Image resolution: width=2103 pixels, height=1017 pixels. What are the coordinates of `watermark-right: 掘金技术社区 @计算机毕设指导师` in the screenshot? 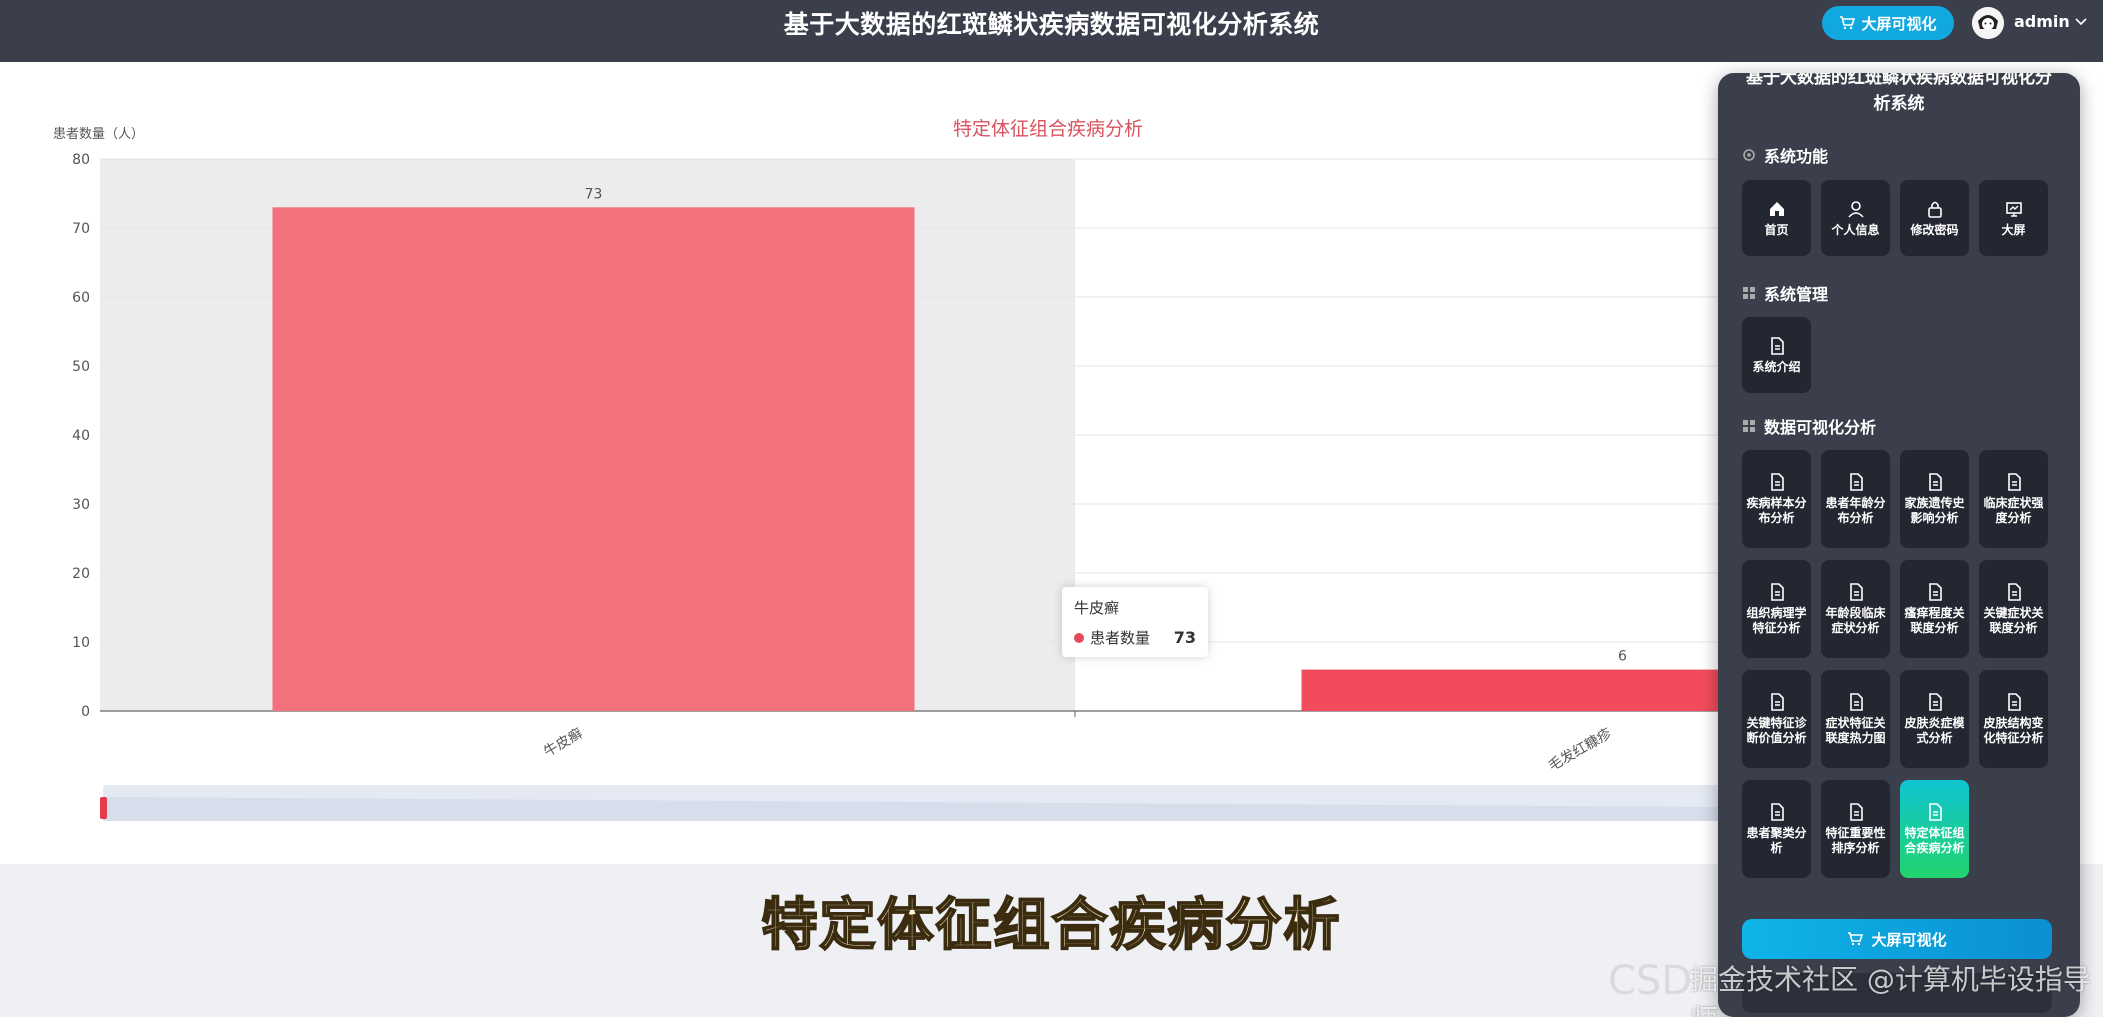 It's located at (1890, 990).